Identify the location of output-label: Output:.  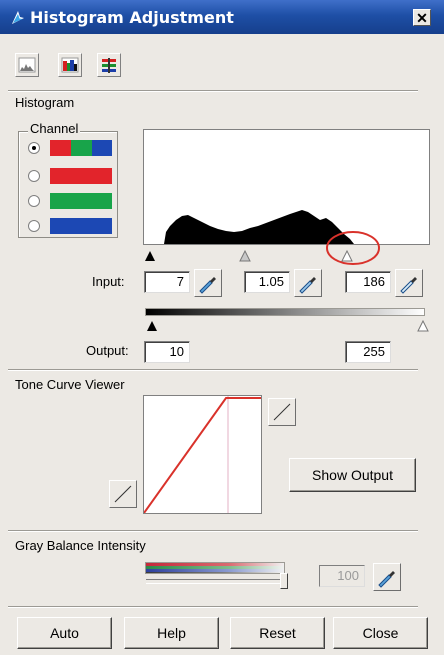
(107, 350).